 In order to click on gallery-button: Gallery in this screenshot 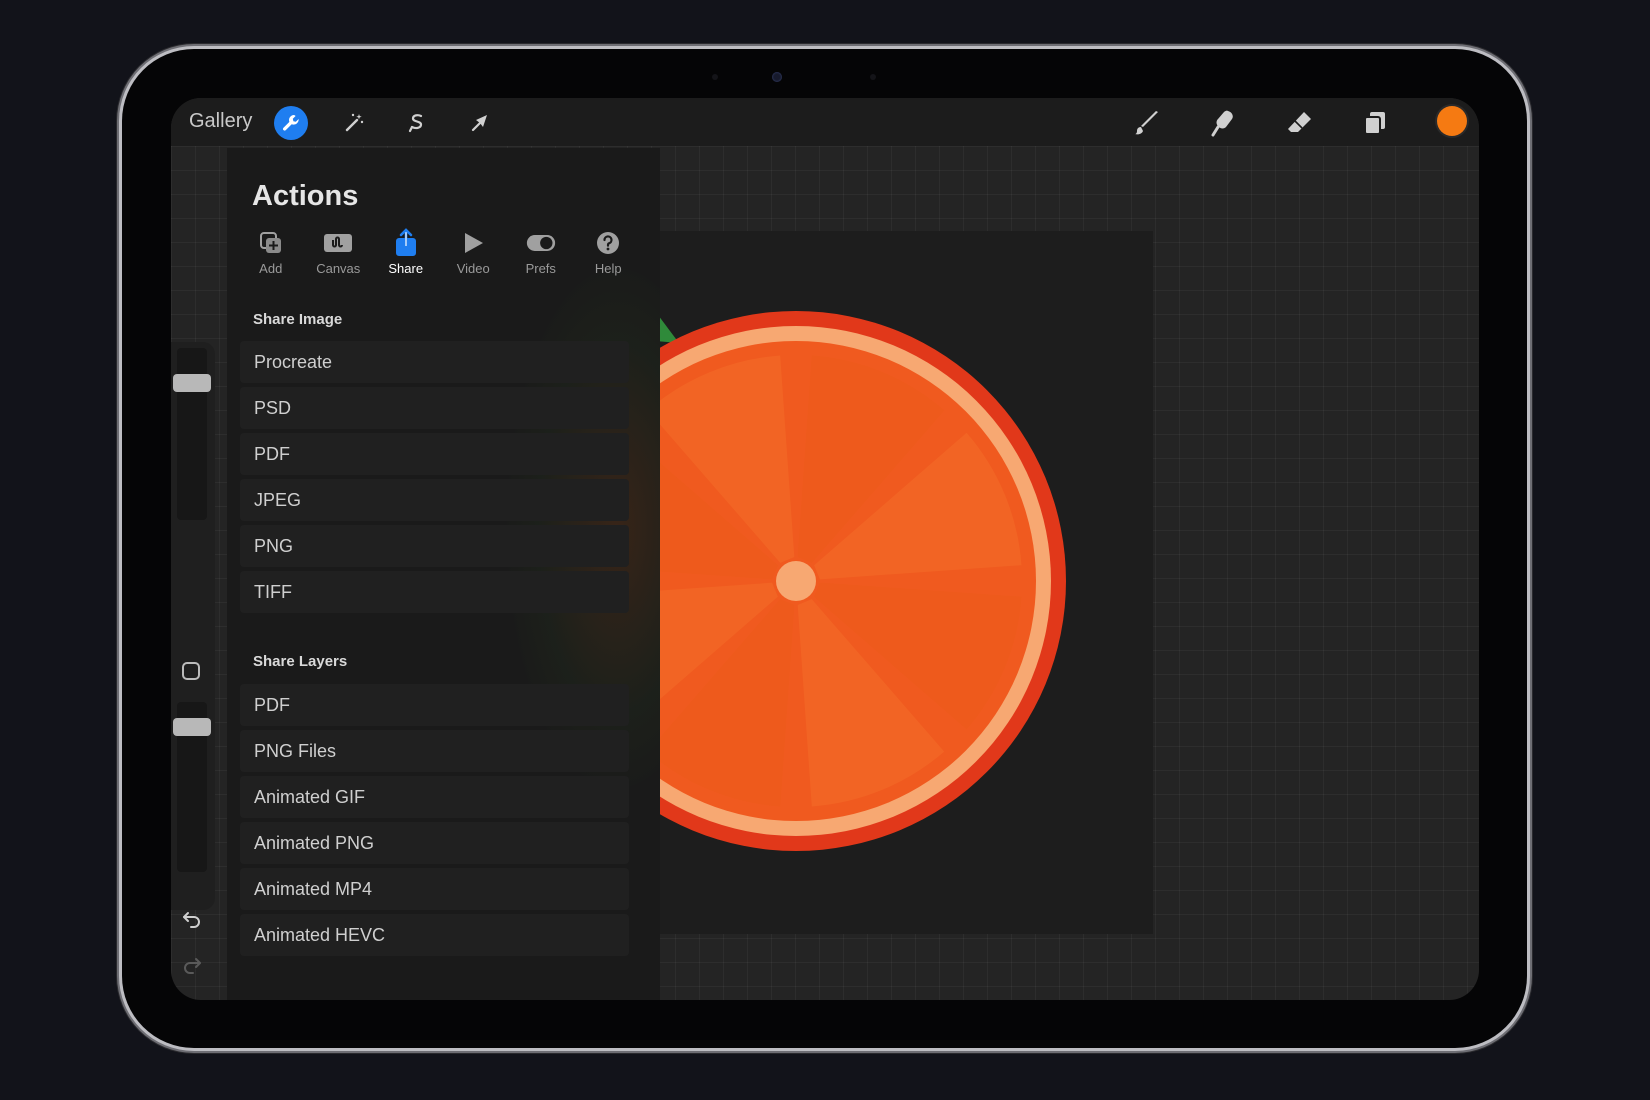, I will do `click(220, 121)`.